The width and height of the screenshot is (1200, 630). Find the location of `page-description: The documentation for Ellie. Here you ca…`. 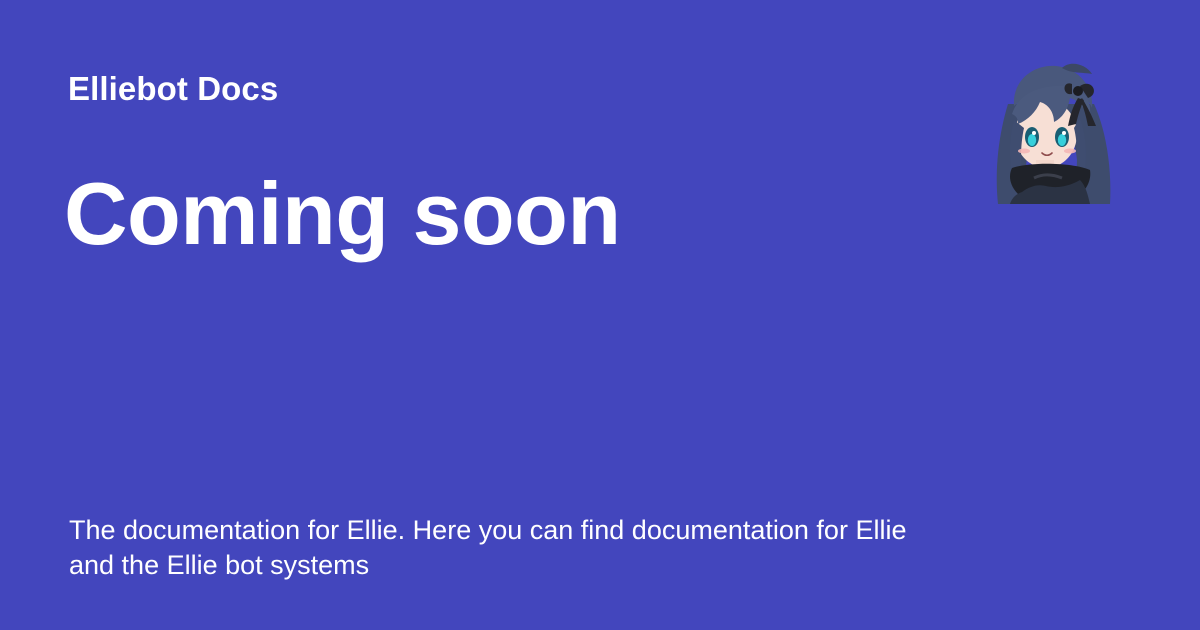

page-description: The documentation for Ellie. Here you ca… is located at coordinates (488, 547).